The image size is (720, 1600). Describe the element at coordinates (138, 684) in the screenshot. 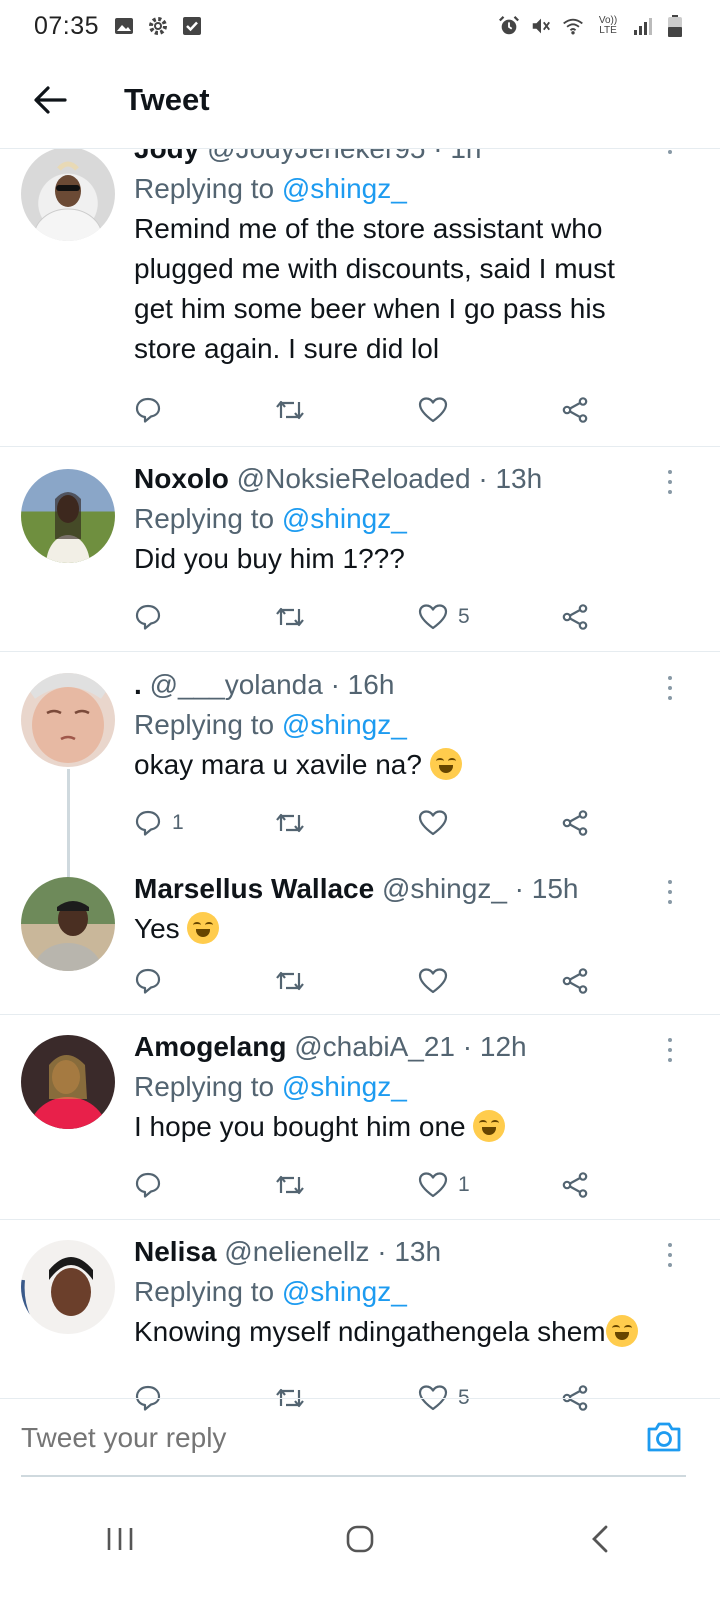

I see `author-name: .` at that location.